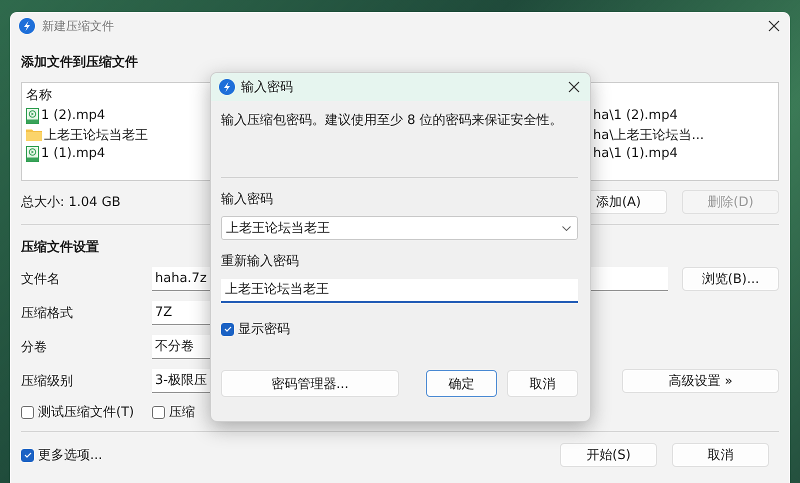 The height and width of the screenshot is (483, 800). I want to click on field-label: 重新输入密码, so click(260, 261).